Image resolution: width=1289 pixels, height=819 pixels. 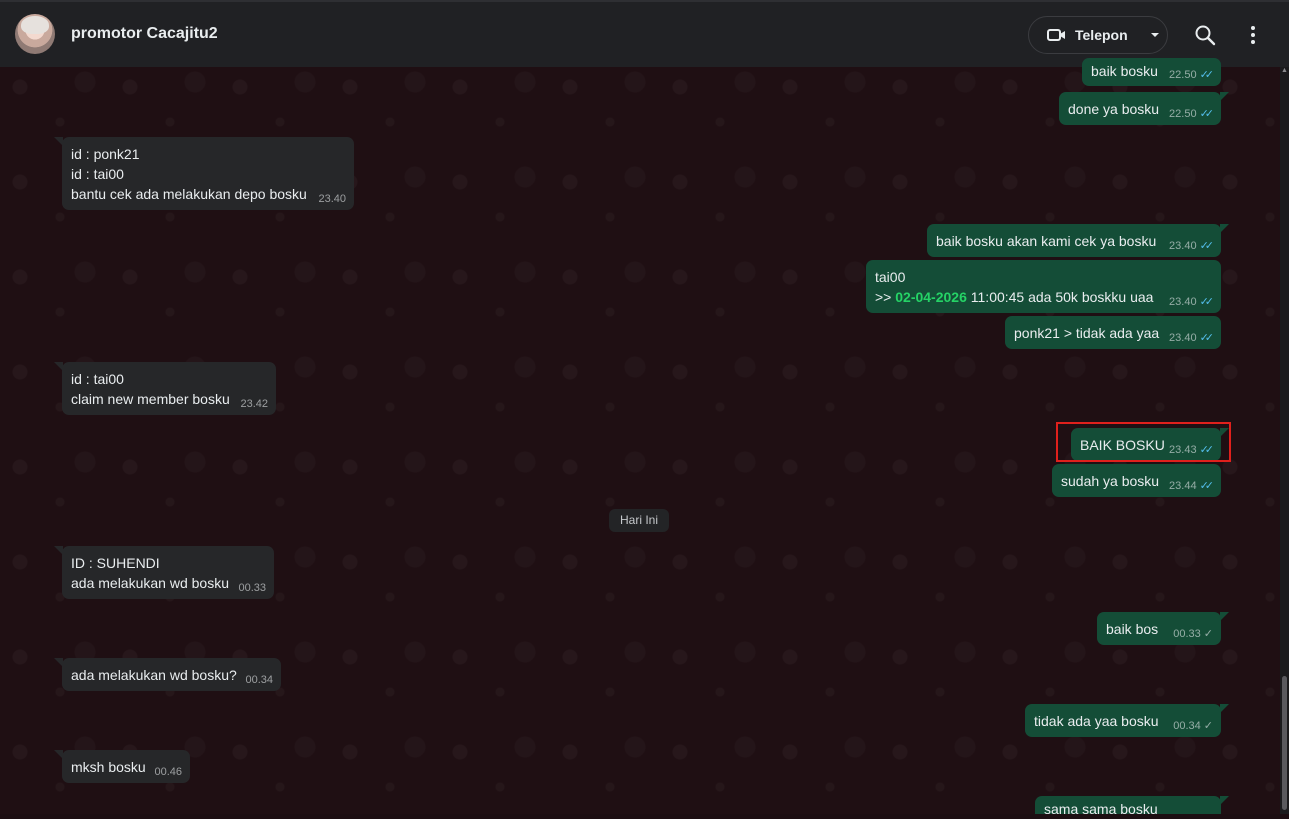 I want to click on message-meta: 00.34, so click(x=259, y=680).